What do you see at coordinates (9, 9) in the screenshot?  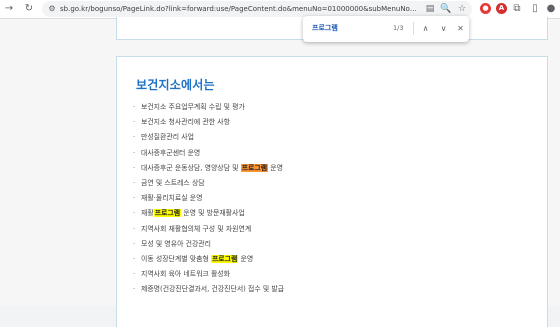 I see `forward-arrow-icon: →` at bounding box center [9, 9].